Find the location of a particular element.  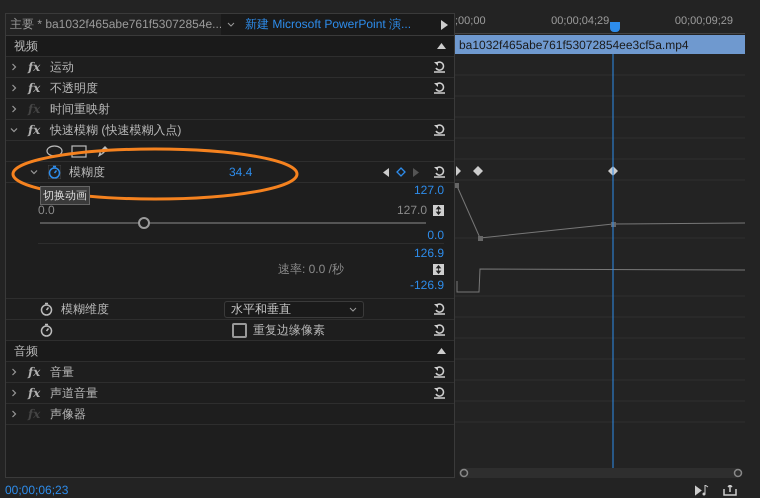

section-title: 音频 is located at coordinates (26, 351).